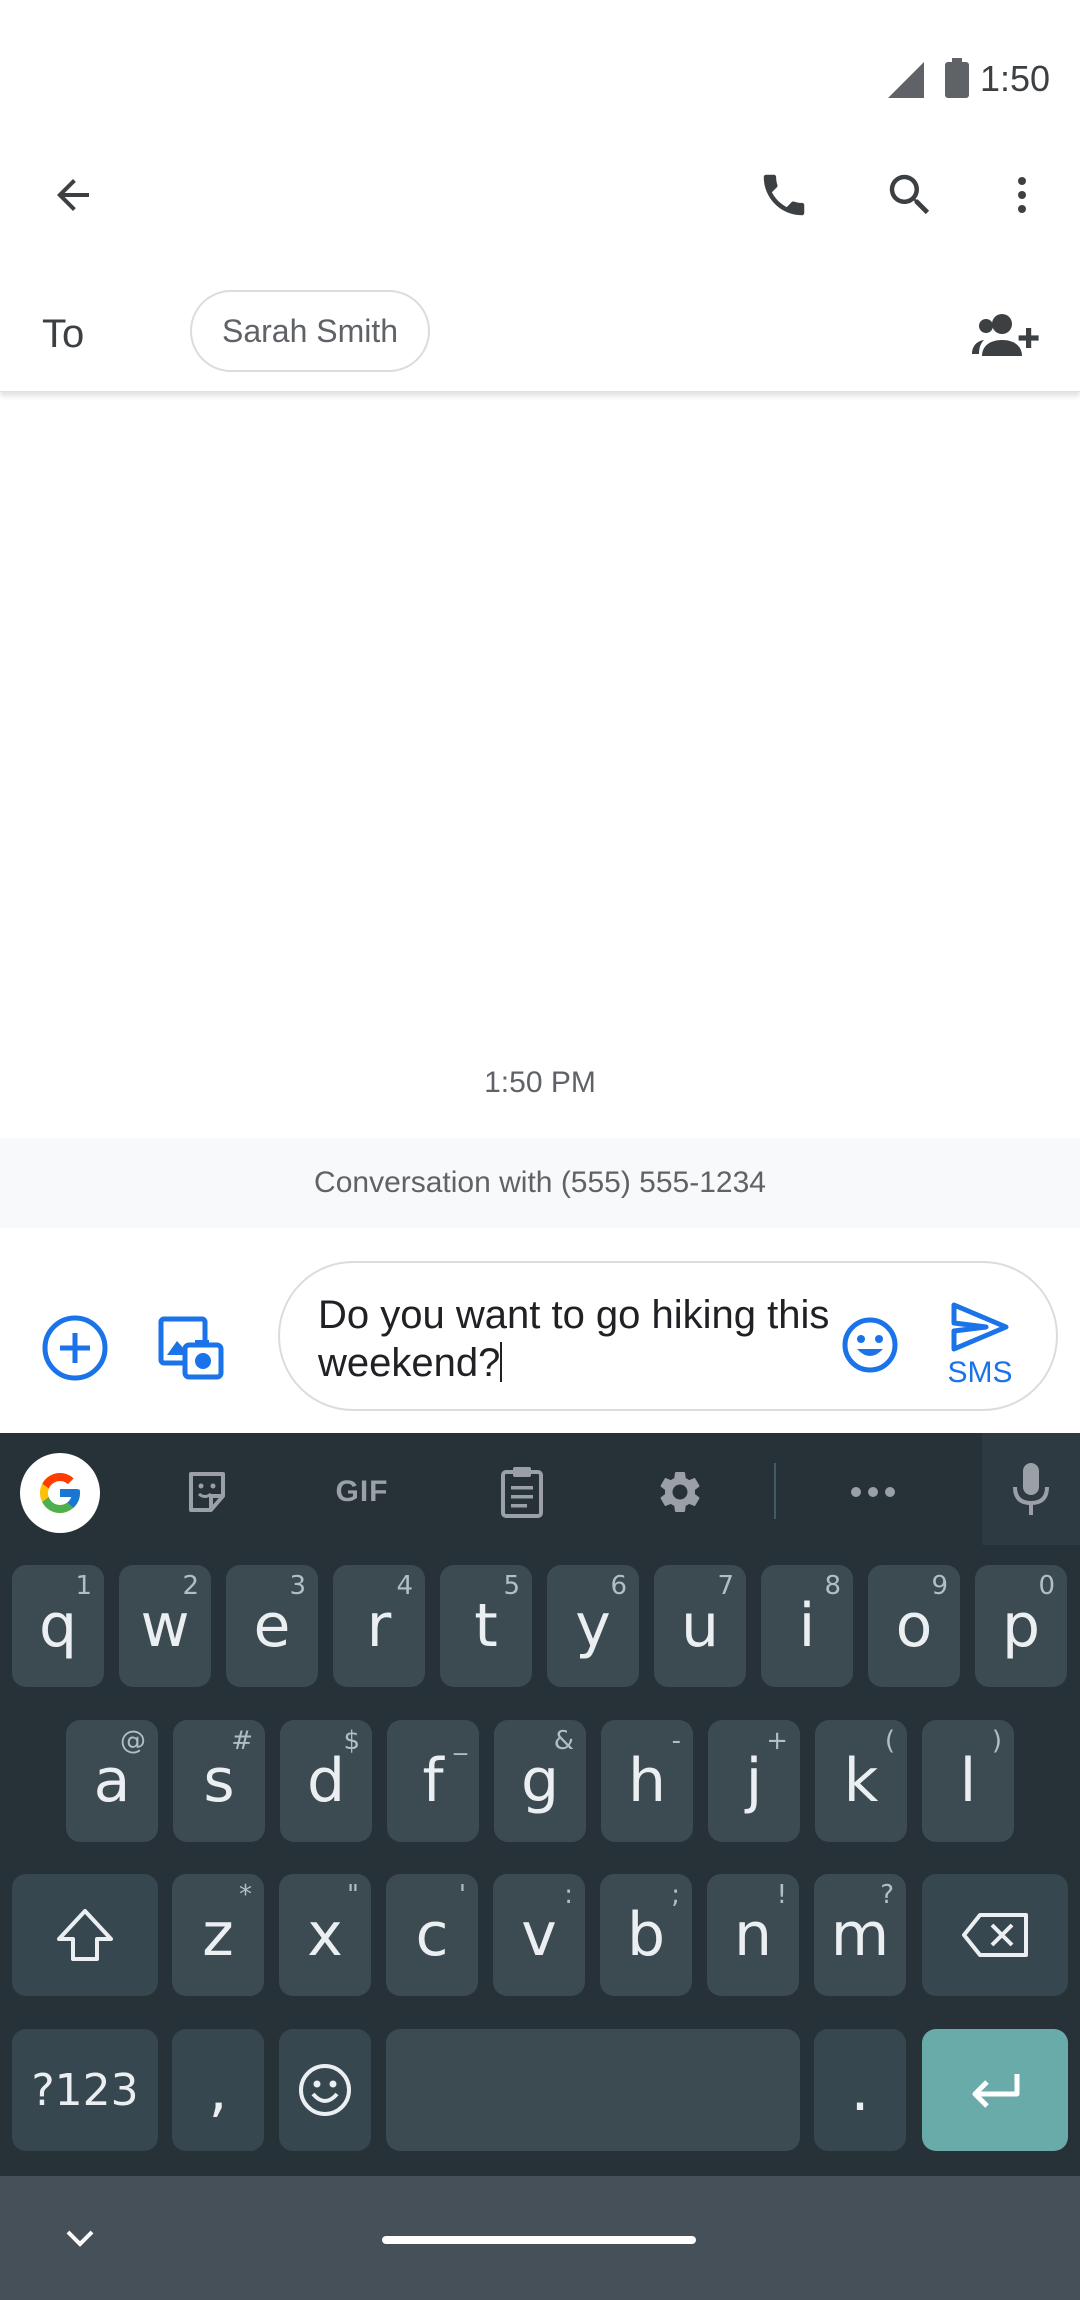 This screenshot has width=1080, height=2300. I want to click on add-attachment-icon, so click(75, 1348).